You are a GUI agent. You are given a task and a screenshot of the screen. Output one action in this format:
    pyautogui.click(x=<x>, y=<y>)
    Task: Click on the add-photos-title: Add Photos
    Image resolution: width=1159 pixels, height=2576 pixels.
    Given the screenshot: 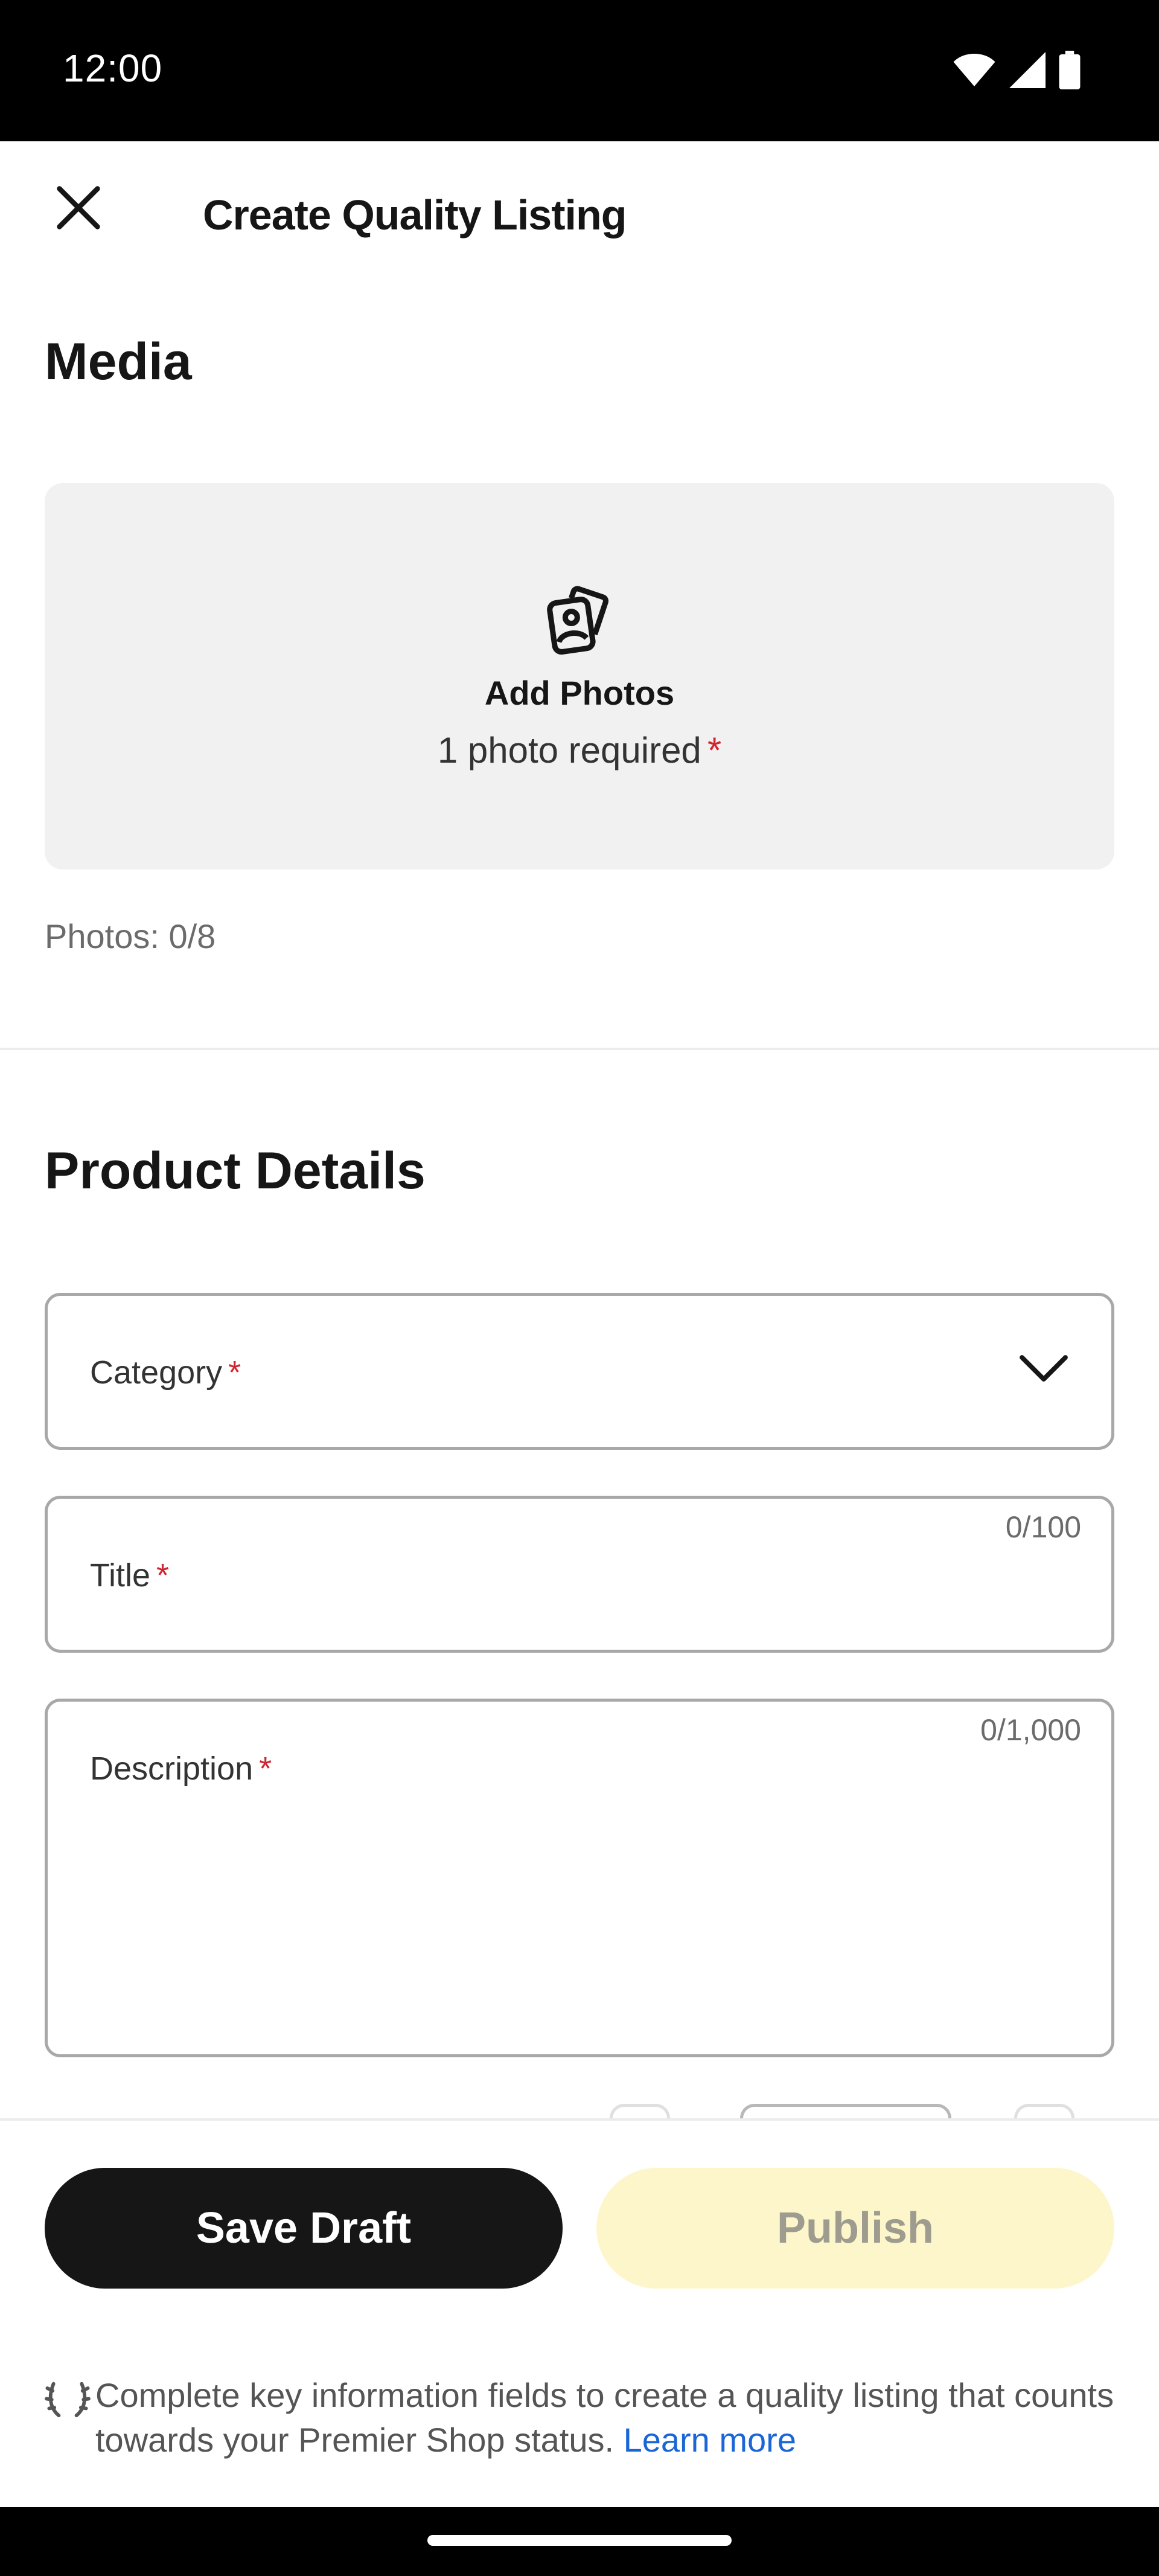 What is the action you would take?
    pyautogui.click(x=579, y=693)
    